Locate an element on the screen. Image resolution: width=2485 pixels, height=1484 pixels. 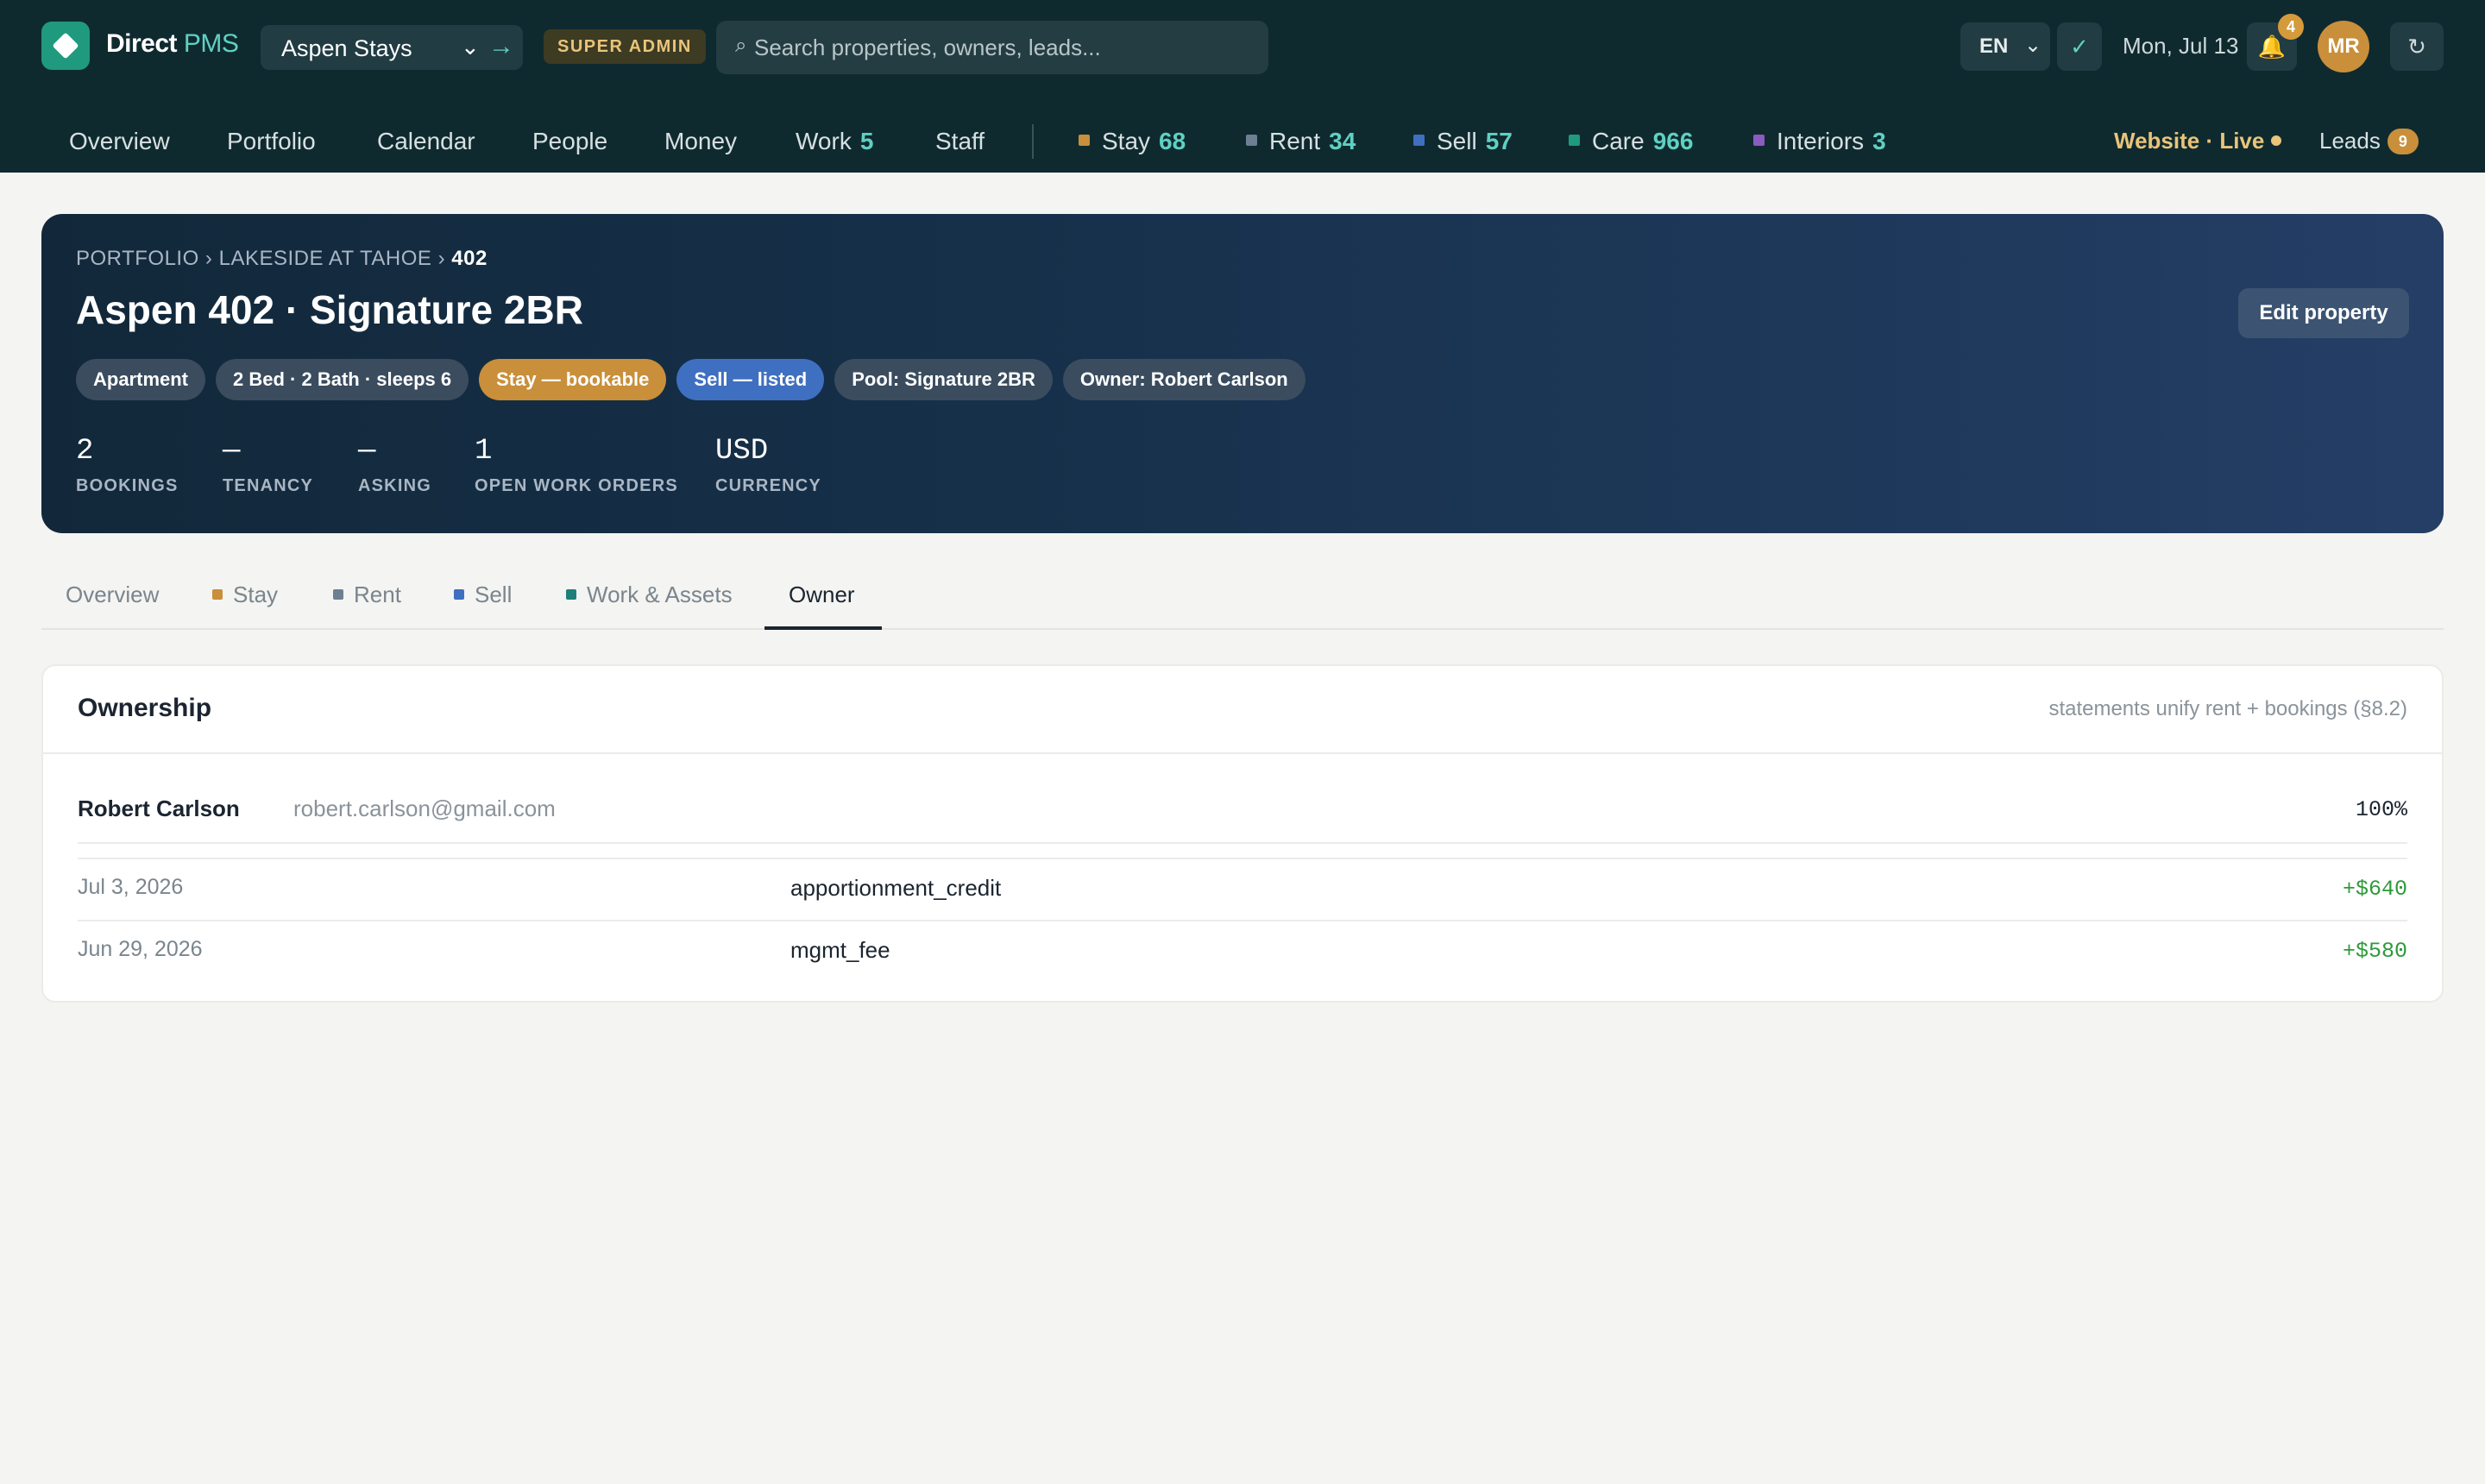
stat-asking: — ASKING is located at coordinates (395, 465).